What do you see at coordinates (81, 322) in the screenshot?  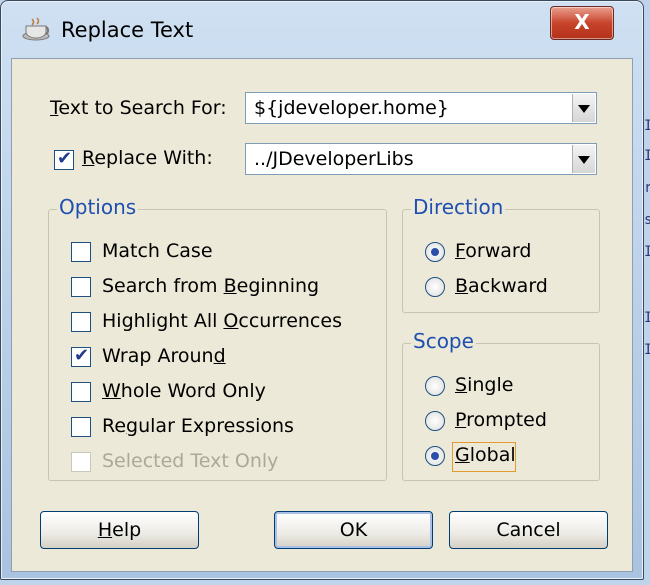 I see `highlight-all-checkbox` at bounding box center [81, 322].